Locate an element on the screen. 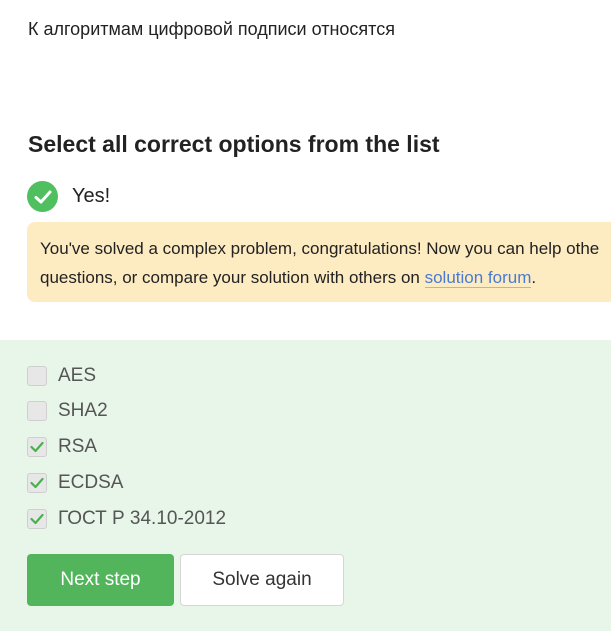 The width and height of the screenshot is (611, 631). result-status: Yes! is located at coordinates (68, 196).